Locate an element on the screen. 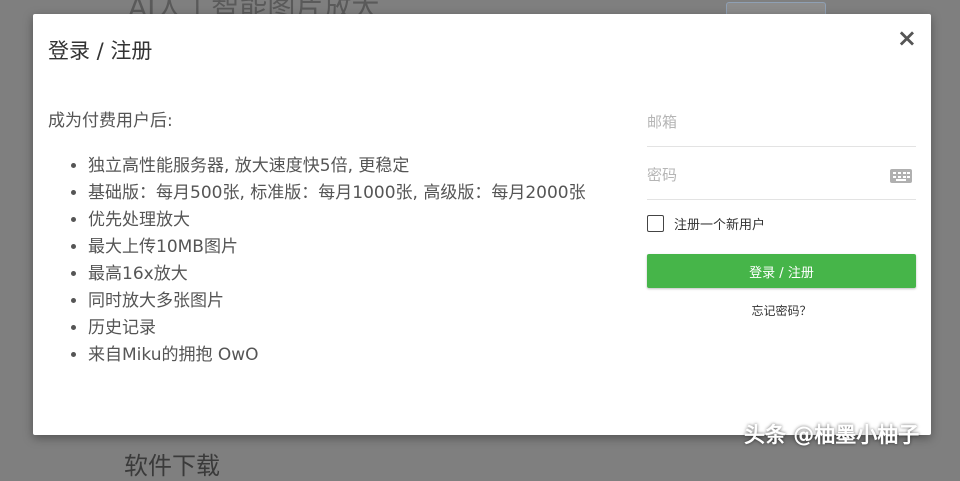  email-field-wrapper is located at coordinates (781, 127).